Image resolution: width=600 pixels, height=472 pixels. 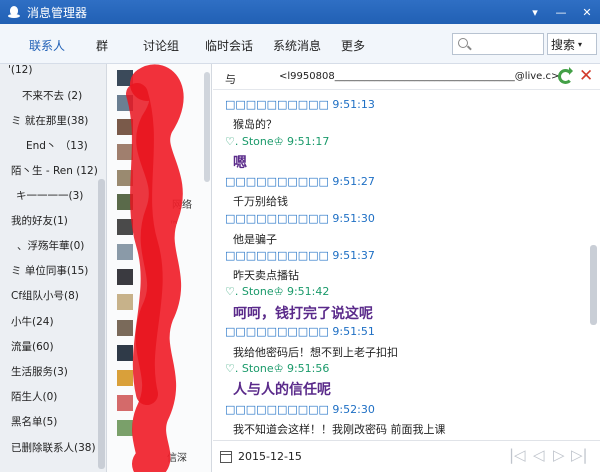 What do you see at coordinates (300, 409) in the screenshot?
I see `message-header: □□□□□□□□□□ 9:52:30` at bounding box center [300, 409].